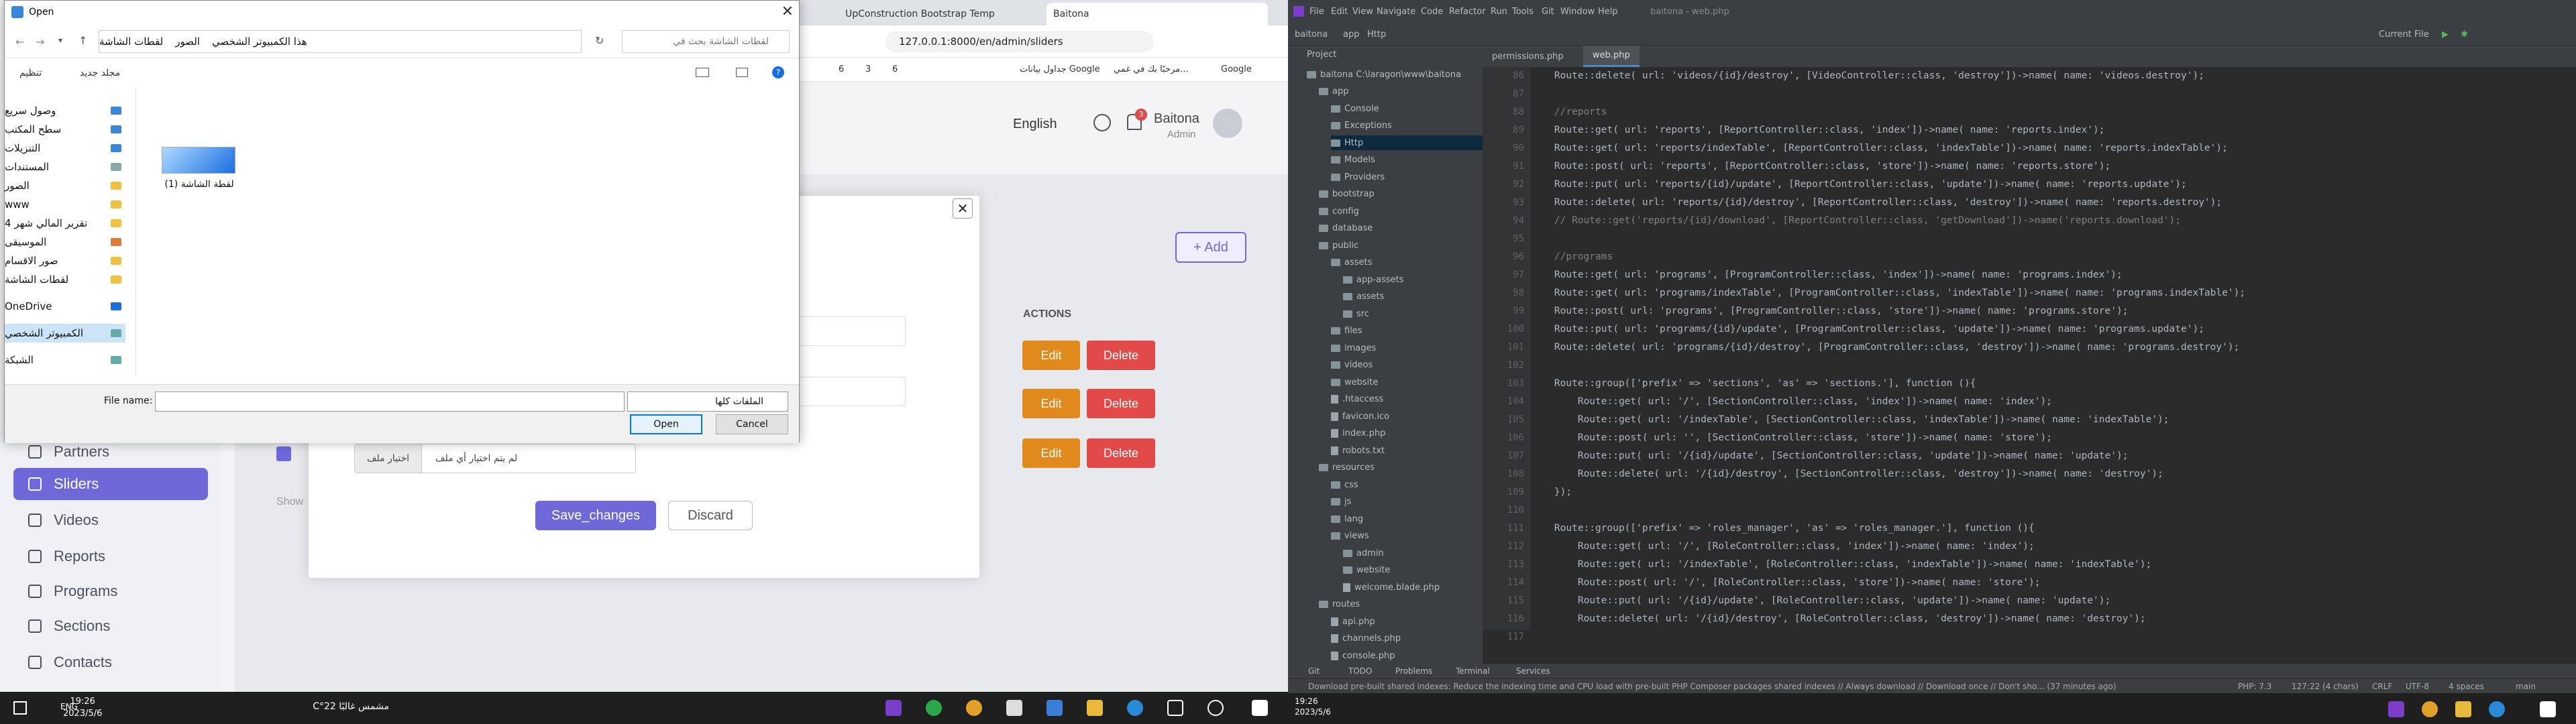  Describe the element at coordinates (1413, 279) in the screenshot. I see `project-folder: app-assets` at that location.